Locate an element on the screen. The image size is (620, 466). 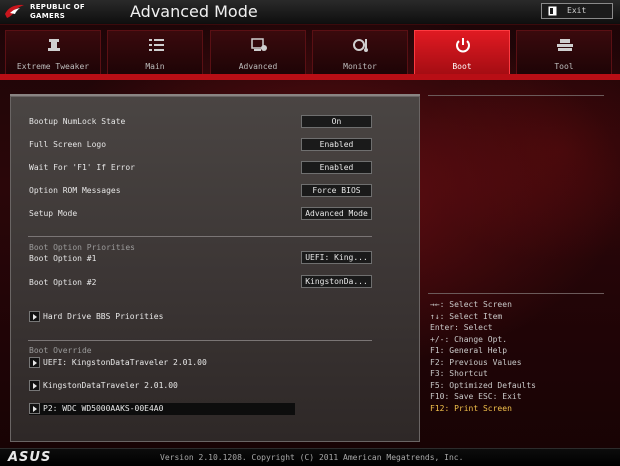
submenu-hdd-bbs-priorities: Hard Drive BBS Priorities is located at coordinates (129, 317).